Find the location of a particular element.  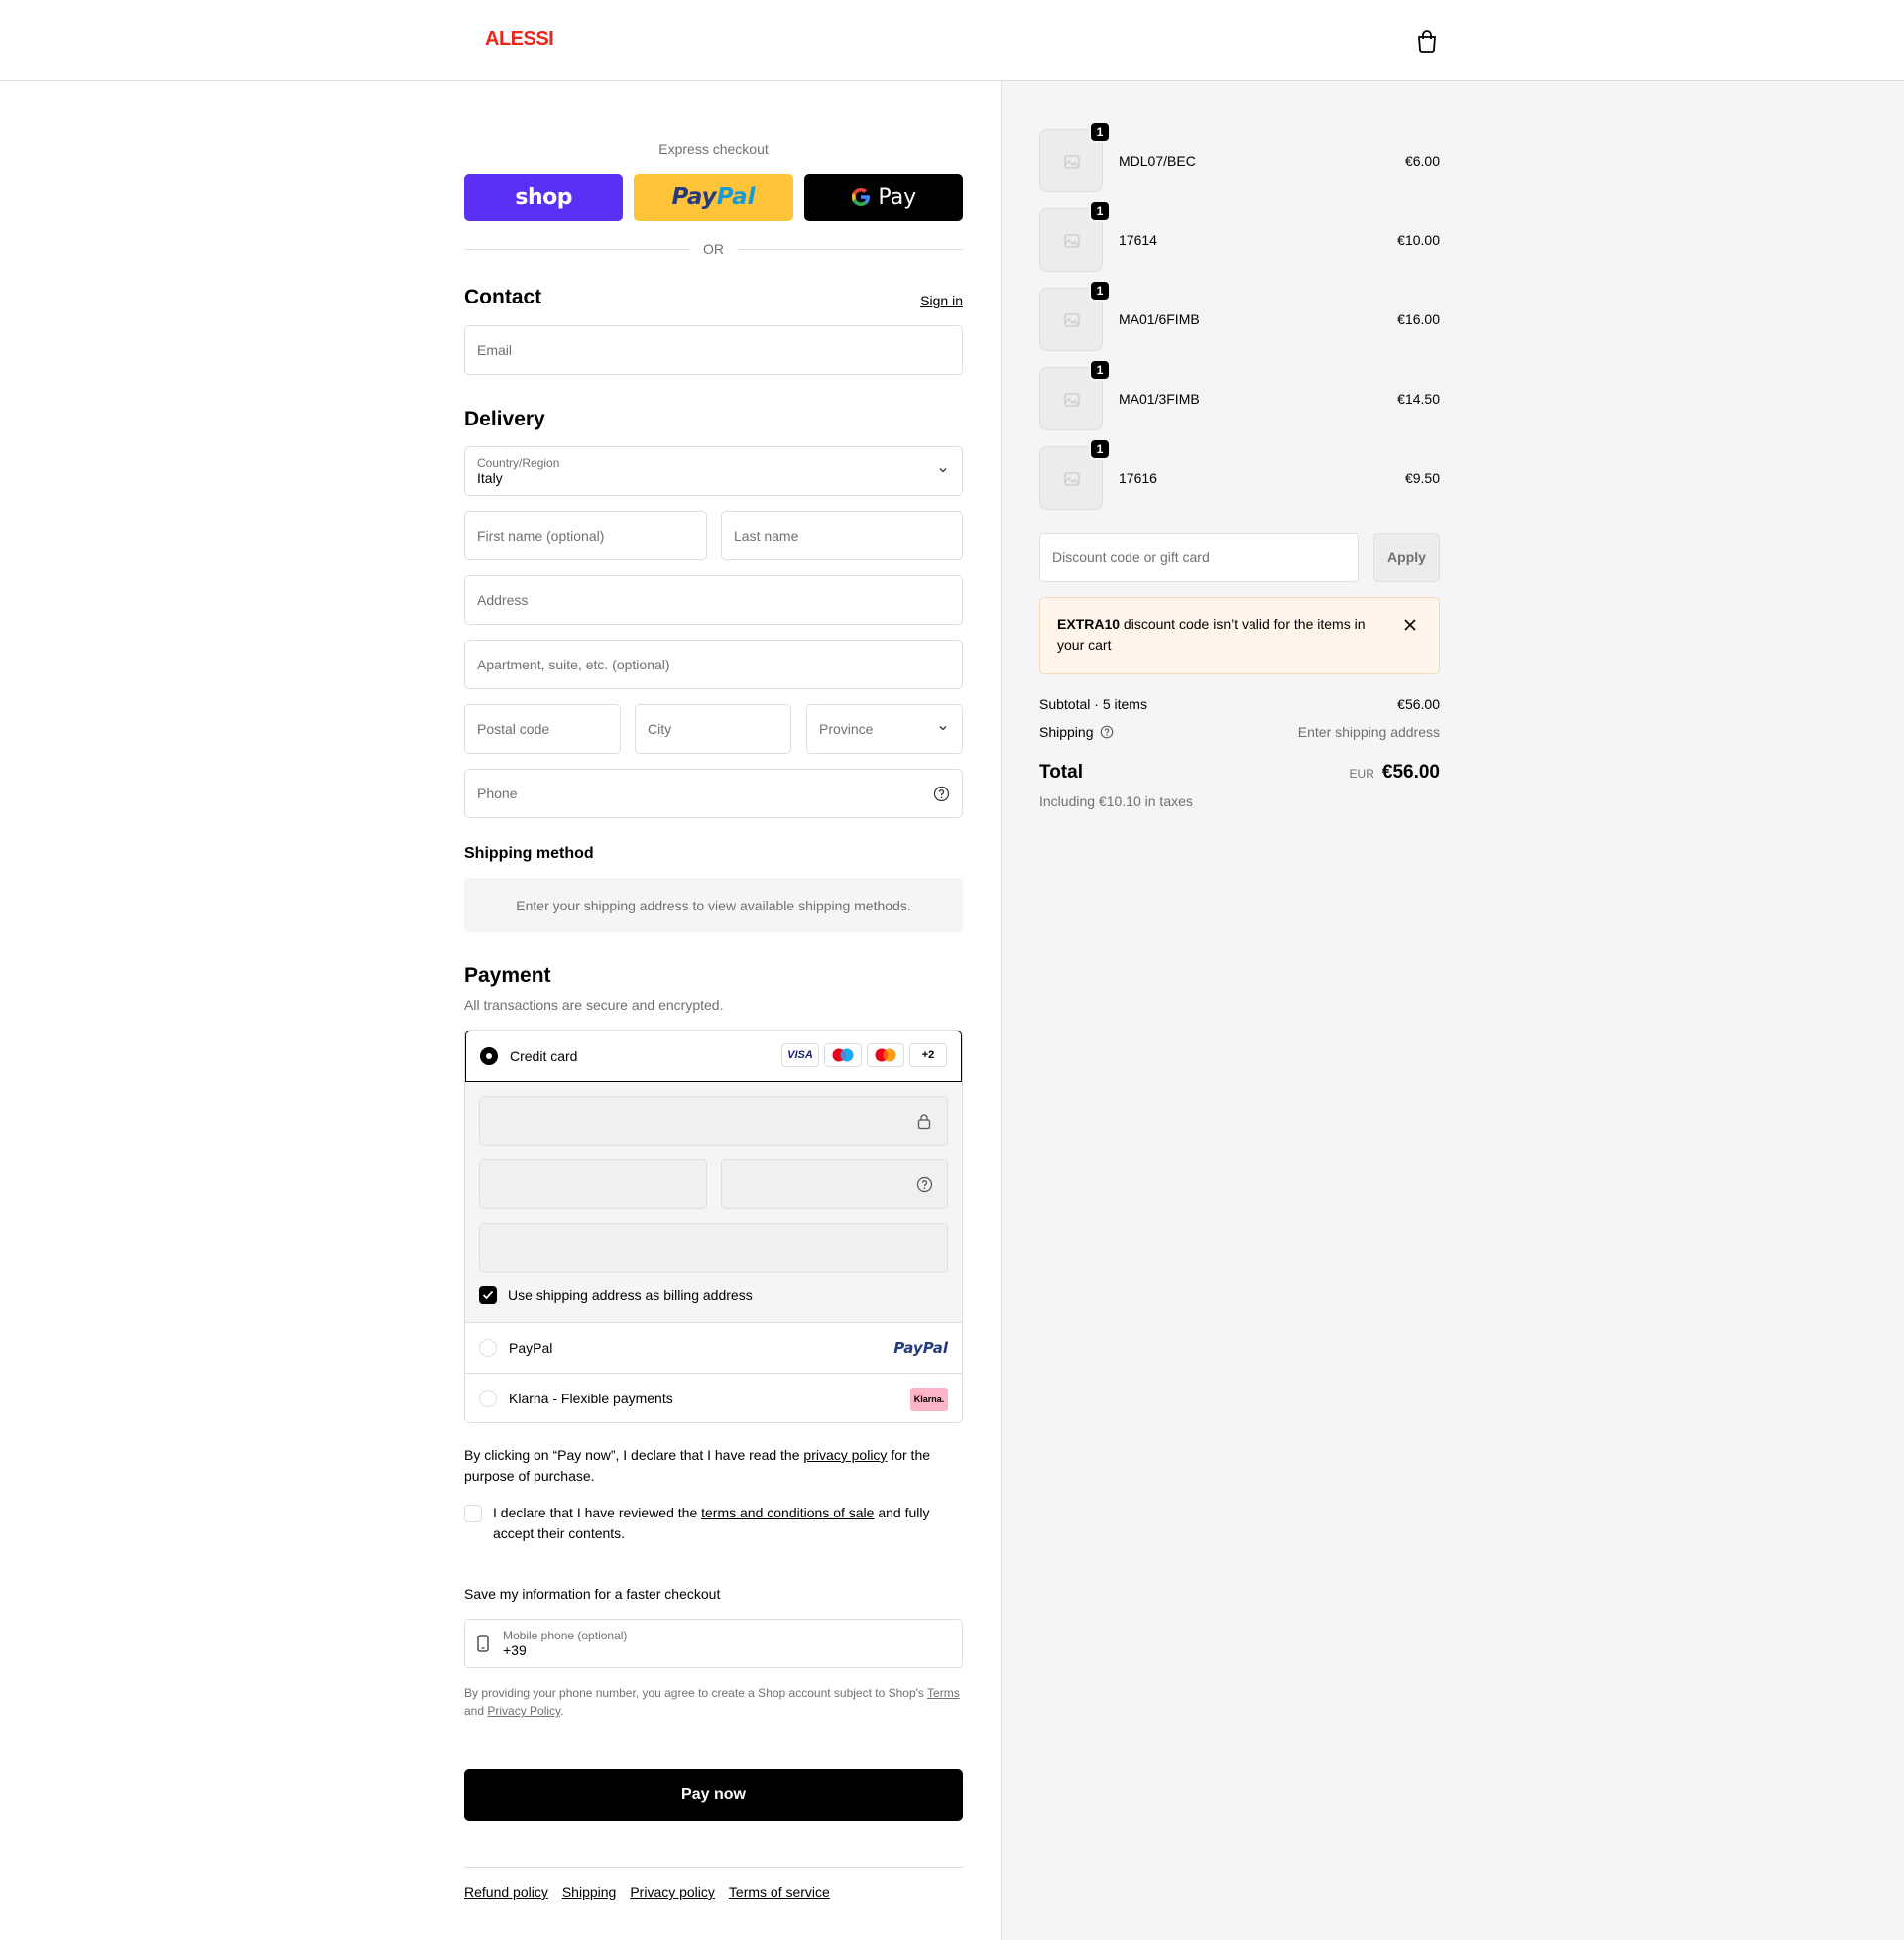

or-label: OR is located at coordinates (713, 249).